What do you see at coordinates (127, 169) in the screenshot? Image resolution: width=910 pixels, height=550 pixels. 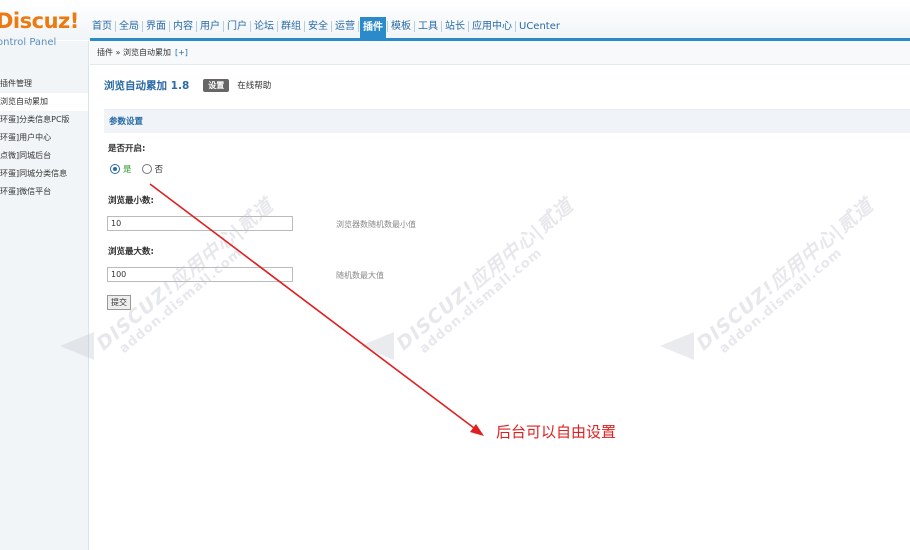 I see `enable-yes-label: 是` at bounding box center [127, 169].